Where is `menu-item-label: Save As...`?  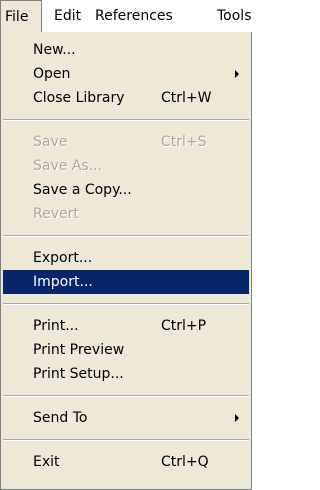 menu-item-label: Save As... is located at coordinates (68, 166).